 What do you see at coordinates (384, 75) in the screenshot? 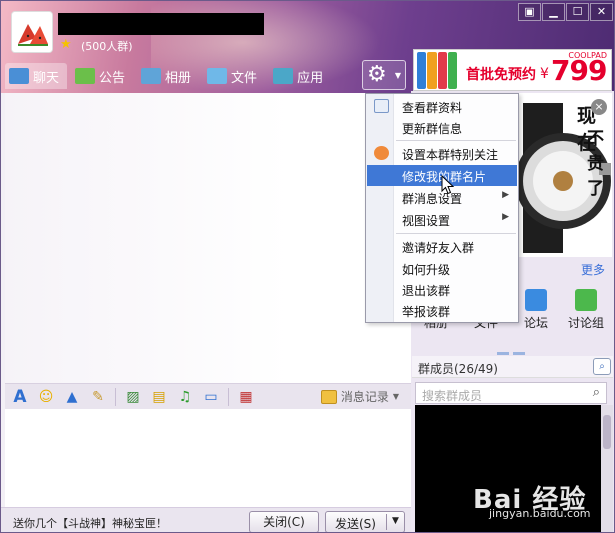
I see `settings-menu-button: ⚙ ▼` at bounding box center [384, 75].